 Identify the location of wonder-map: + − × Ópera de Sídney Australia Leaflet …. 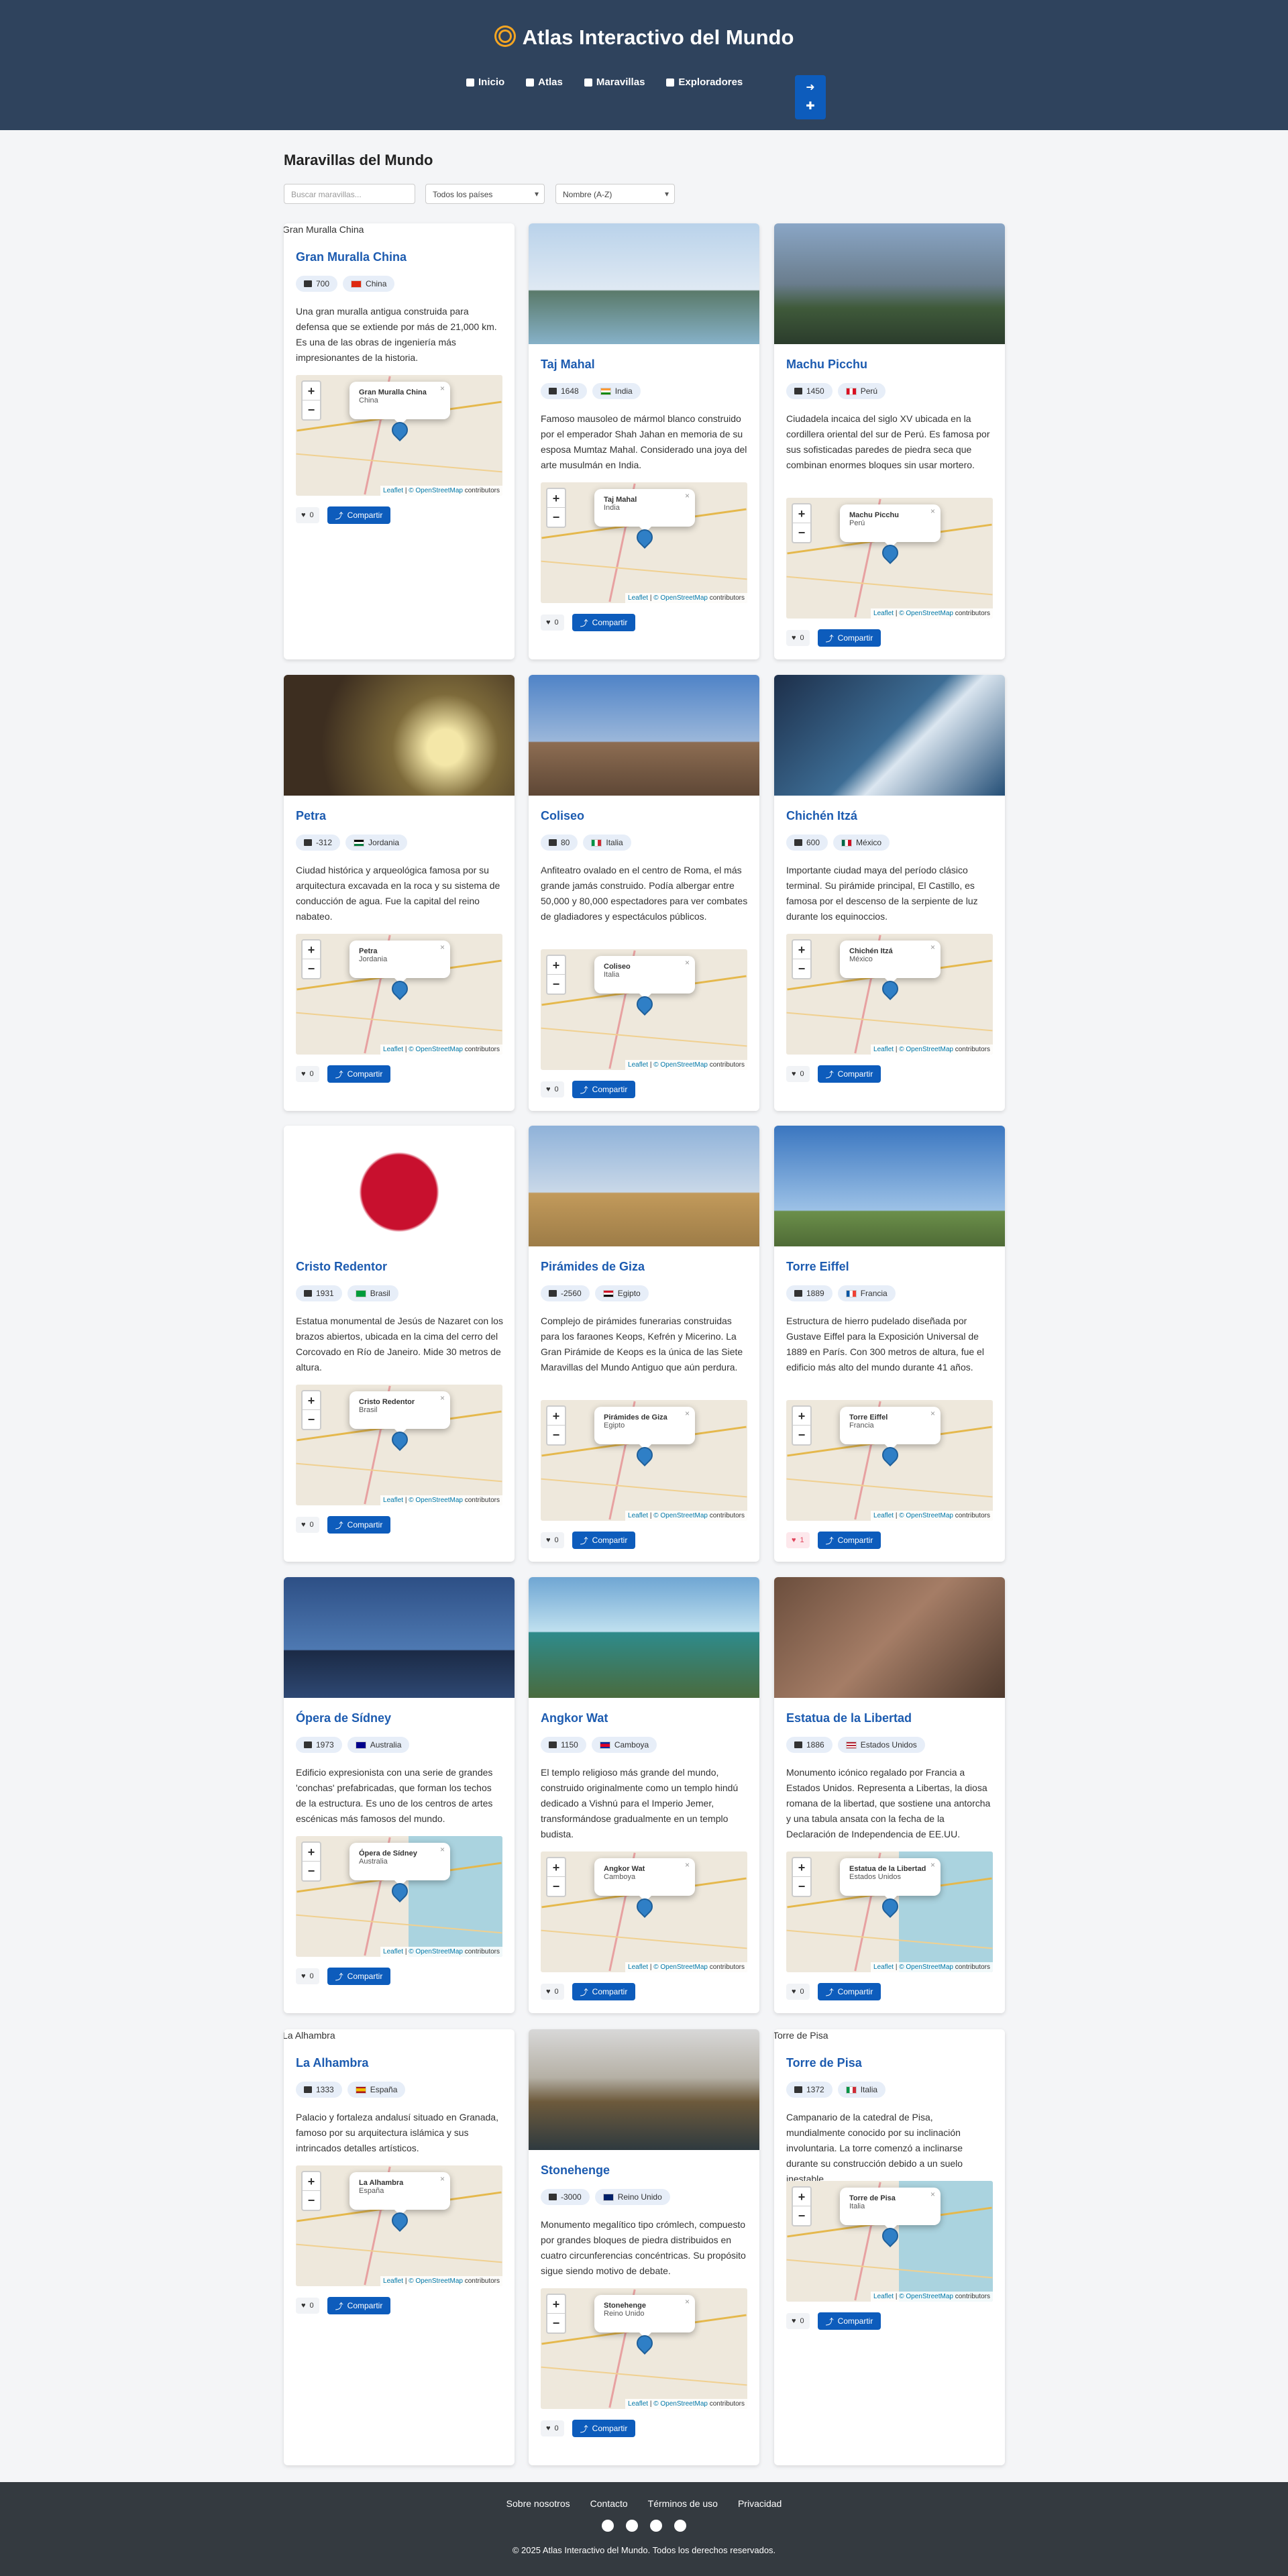
(399, 1896).